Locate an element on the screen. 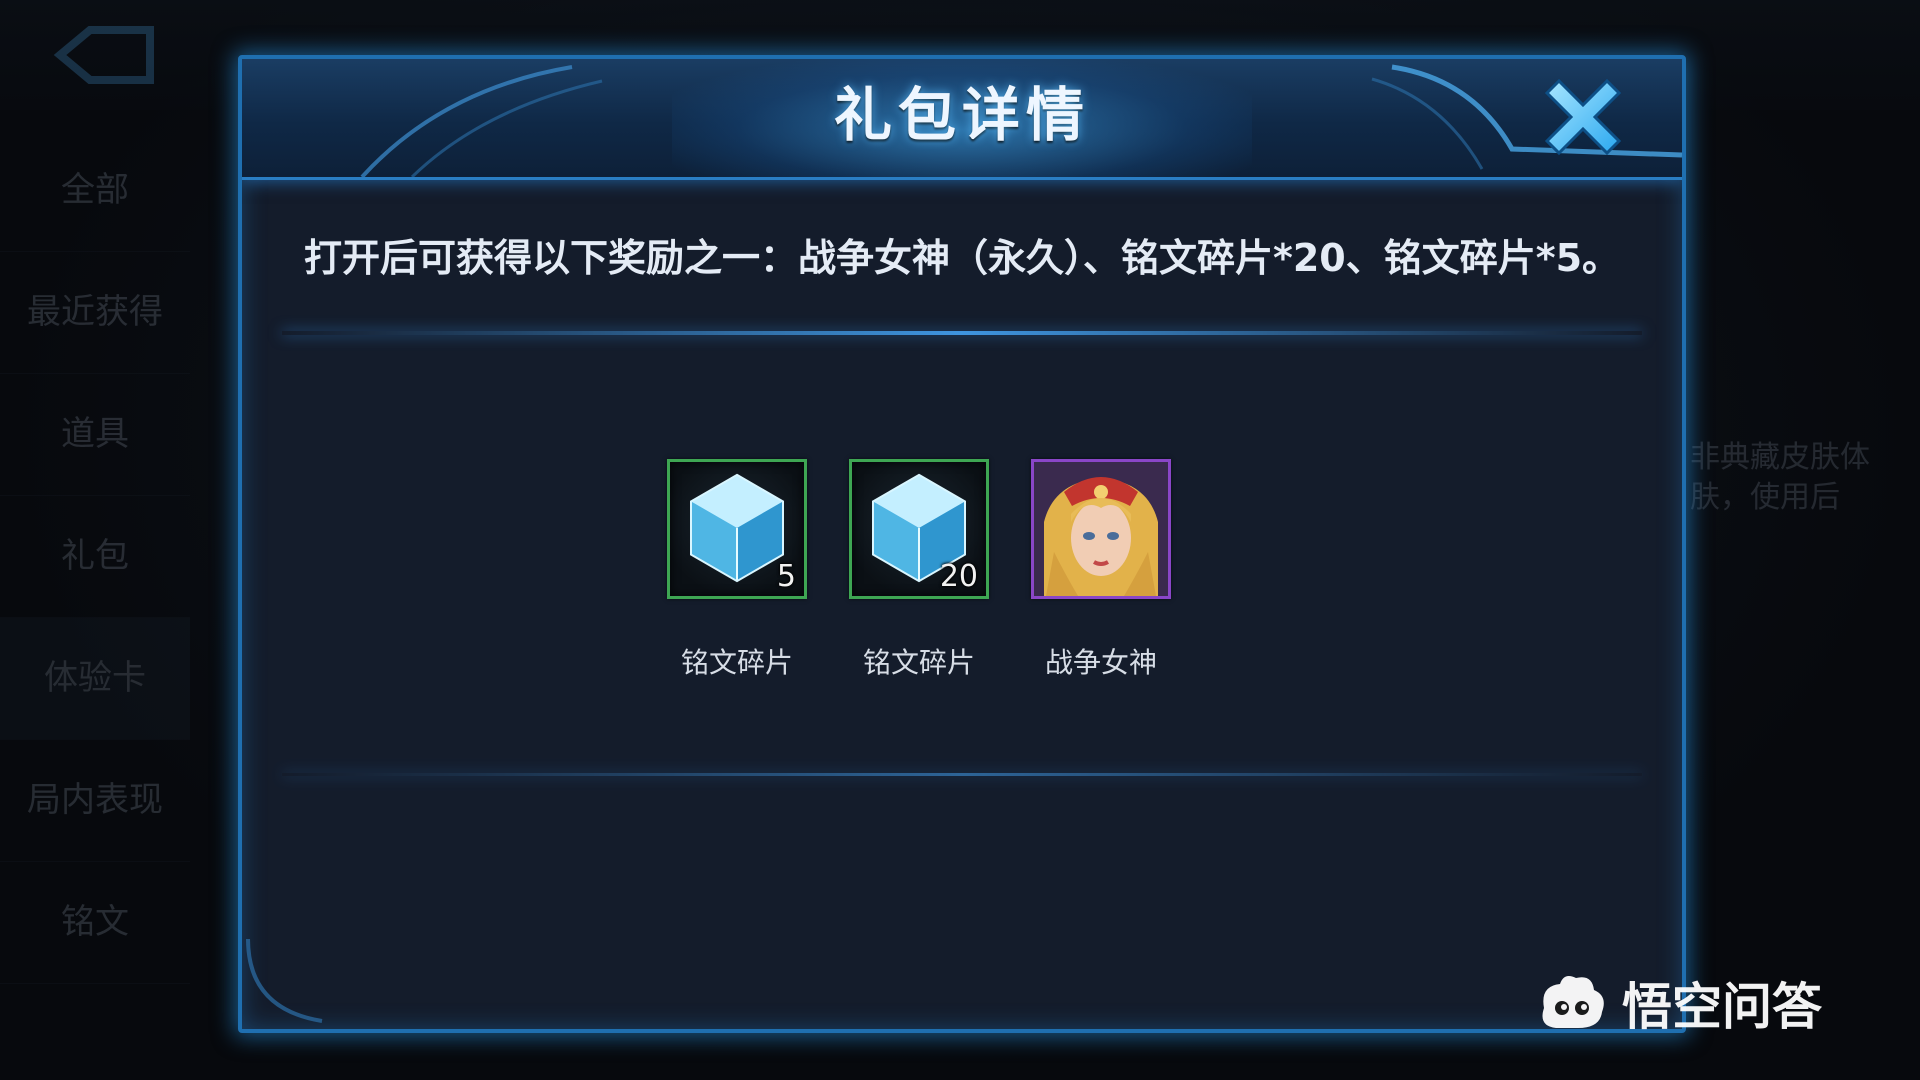  bg-hint-line: 肤，使用后 is located at coordinates (1765, 497).